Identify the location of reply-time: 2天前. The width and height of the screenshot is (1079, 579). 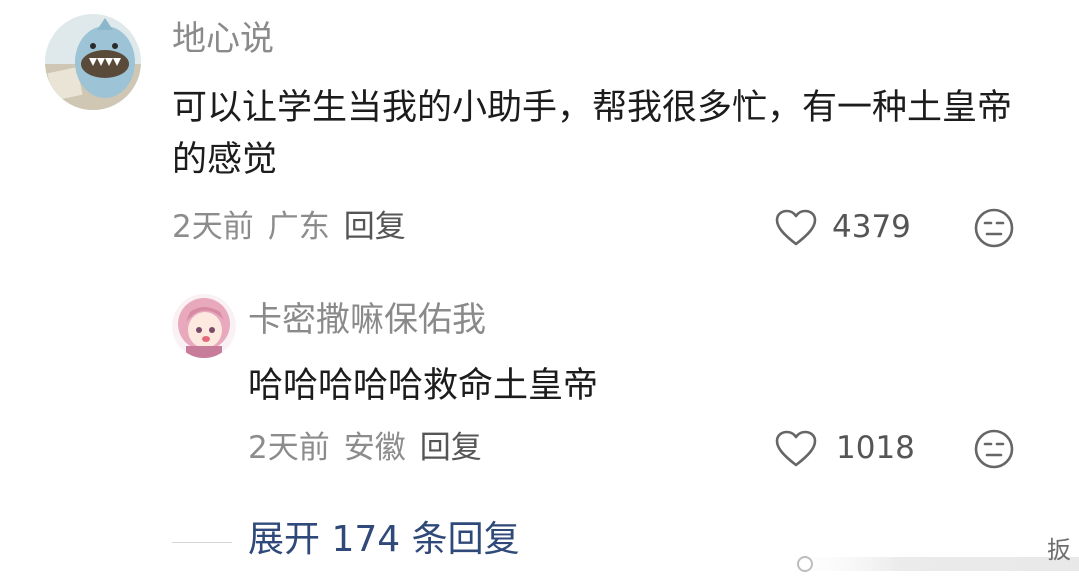
(289, 448).